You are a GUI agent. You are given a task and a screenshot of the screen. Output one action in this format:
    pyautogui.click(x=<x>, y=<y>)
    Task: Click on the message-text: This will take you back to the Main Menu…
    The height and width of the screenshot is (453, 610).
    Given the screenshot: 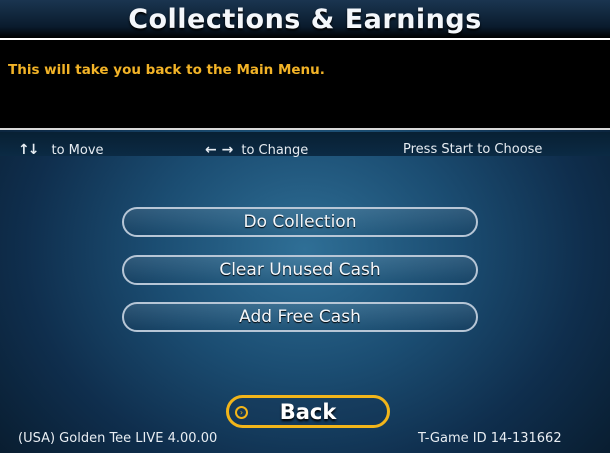 What is the action you would take?
    pyautogui.click(x=166, y=70)
    